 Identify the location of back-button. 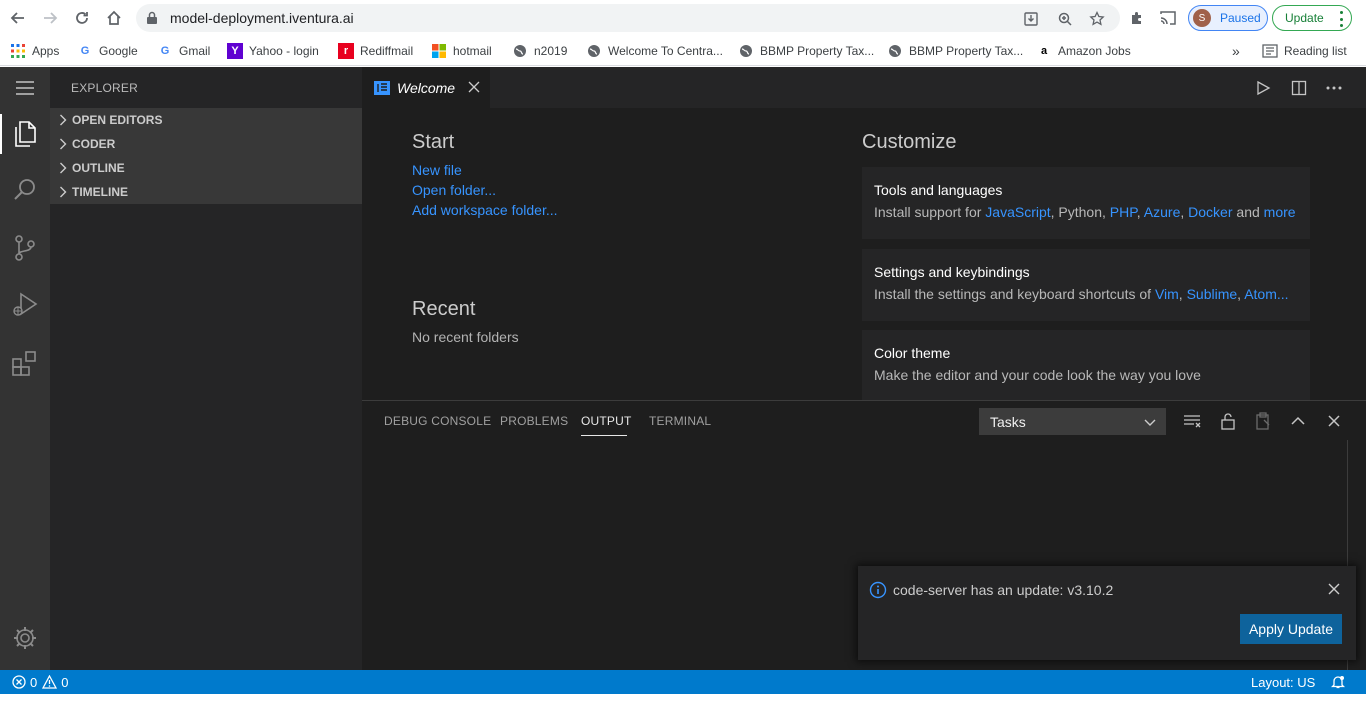
(18, 18).